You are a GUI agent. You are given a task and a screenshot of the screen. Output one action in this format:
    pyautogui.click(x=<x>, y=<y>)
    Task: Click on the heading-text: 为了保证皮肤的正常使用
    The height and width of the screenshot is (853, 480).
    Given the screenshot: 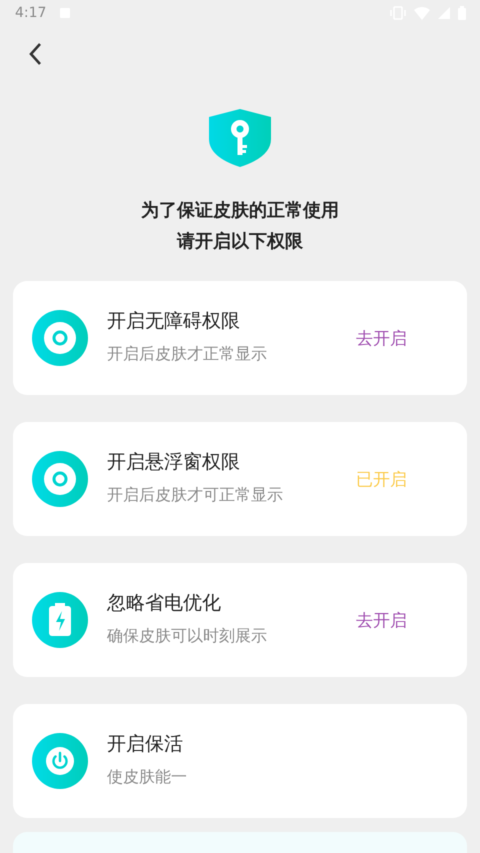 What is the action you would take?
    pyautogui.click(x=240, y=211)
    